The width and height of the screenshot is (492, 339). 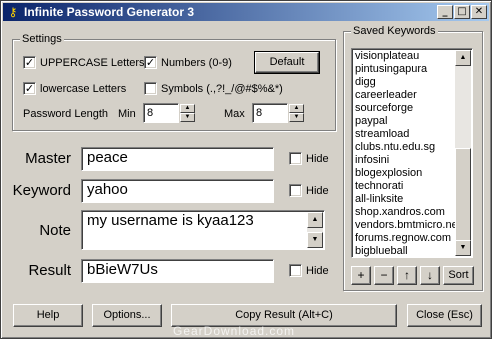 What do you see at coordinates (315, 230) in the screenshot?
I see `note-scrollbar: ▲ ▼` at bounding box center [315, 230].